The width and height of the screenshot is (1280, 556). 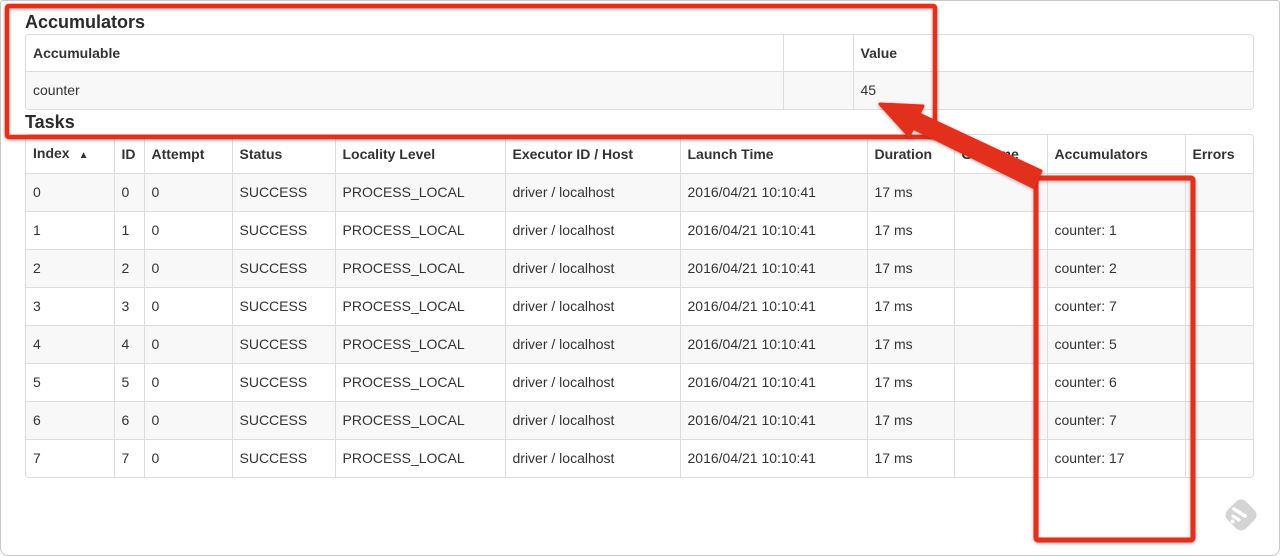 I want to click on tasks-heading: Tasks, so click(x=50, y=122).